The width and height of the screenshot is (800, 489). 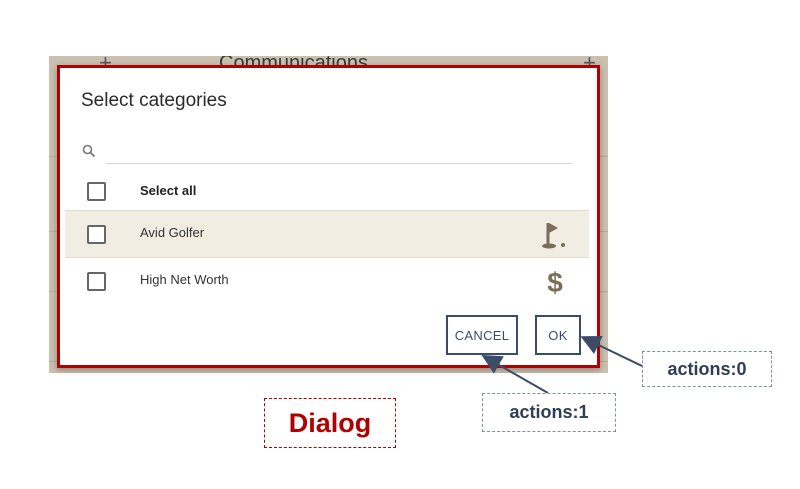 I want to click on ok-callout: actions:0, so click(x=707, y=369).